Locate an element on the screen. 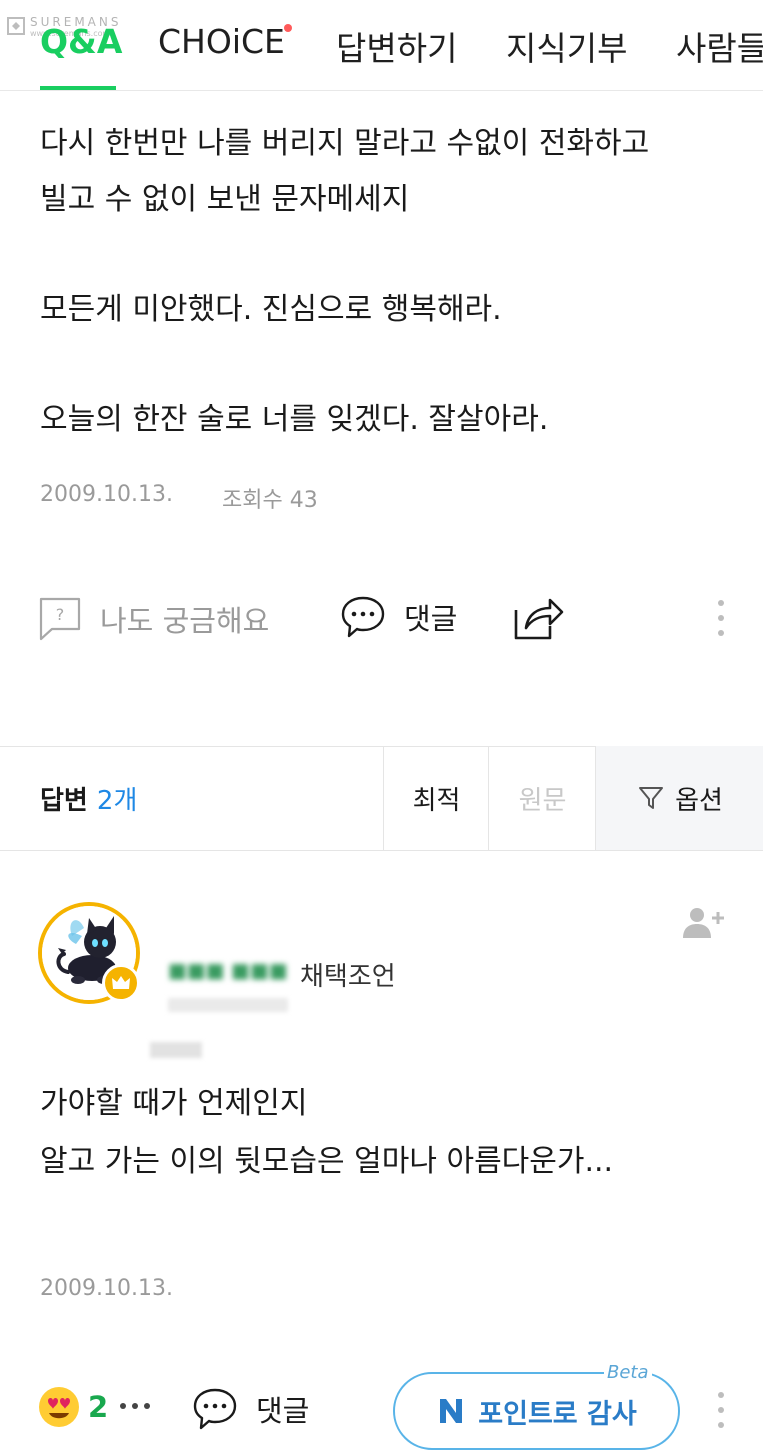  share-icon is located at coordinates (539, 619).